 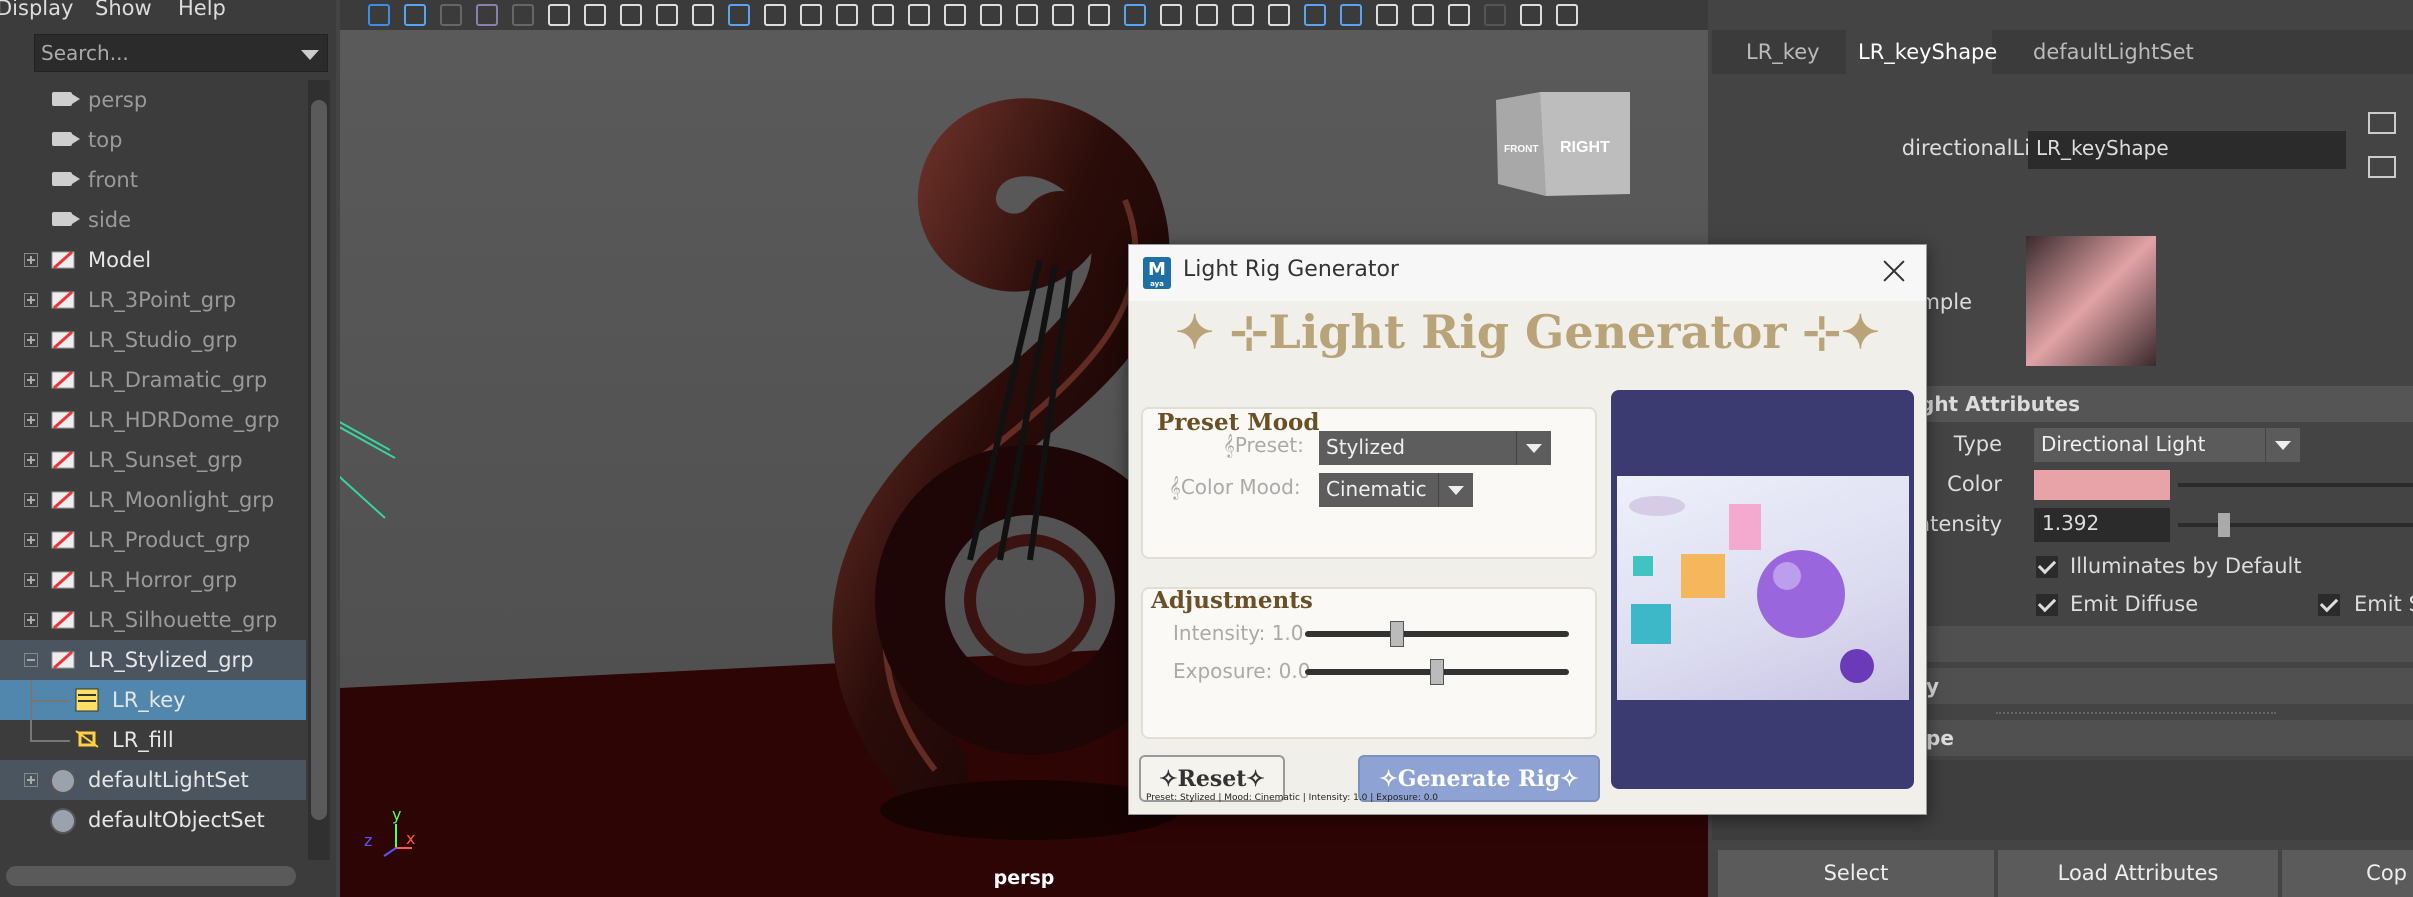 I want to click on outliner-item-lr-3point-grp: LR_3Point_grp, so click(x=153, y=300).